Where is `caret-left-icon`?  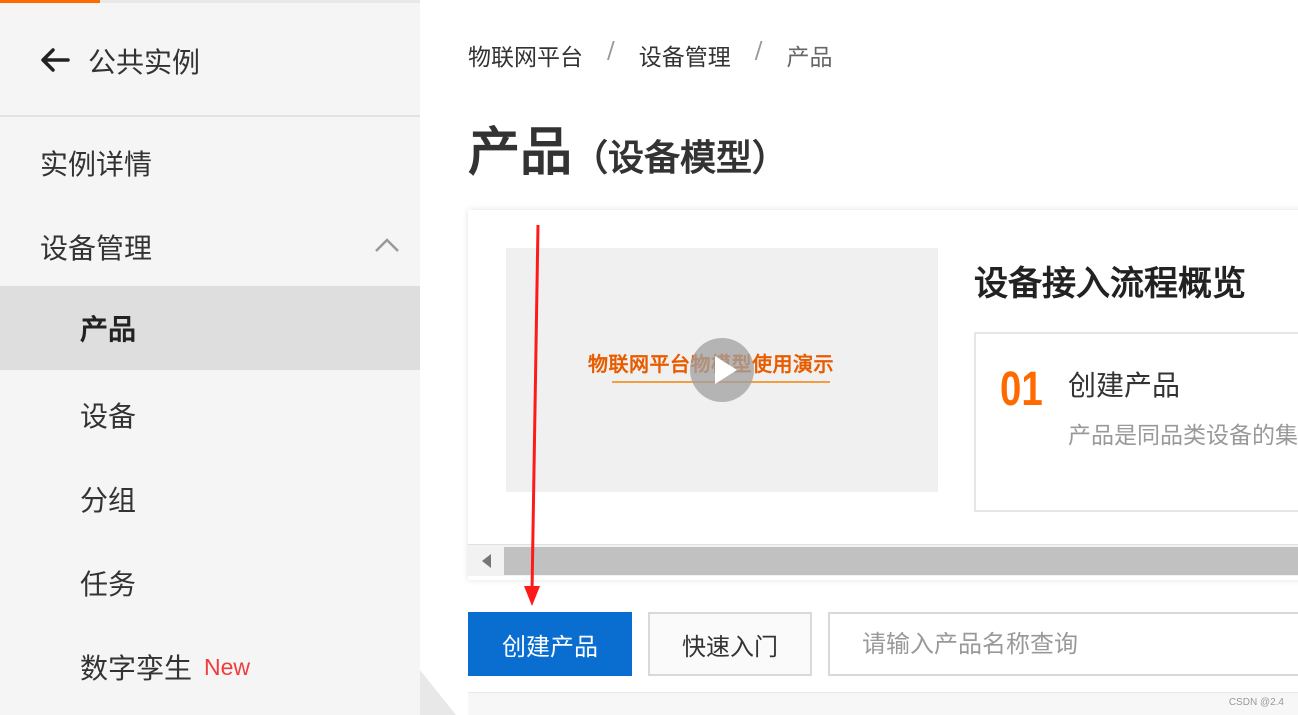
caret-left-icon is located at coordinates (486, 561).